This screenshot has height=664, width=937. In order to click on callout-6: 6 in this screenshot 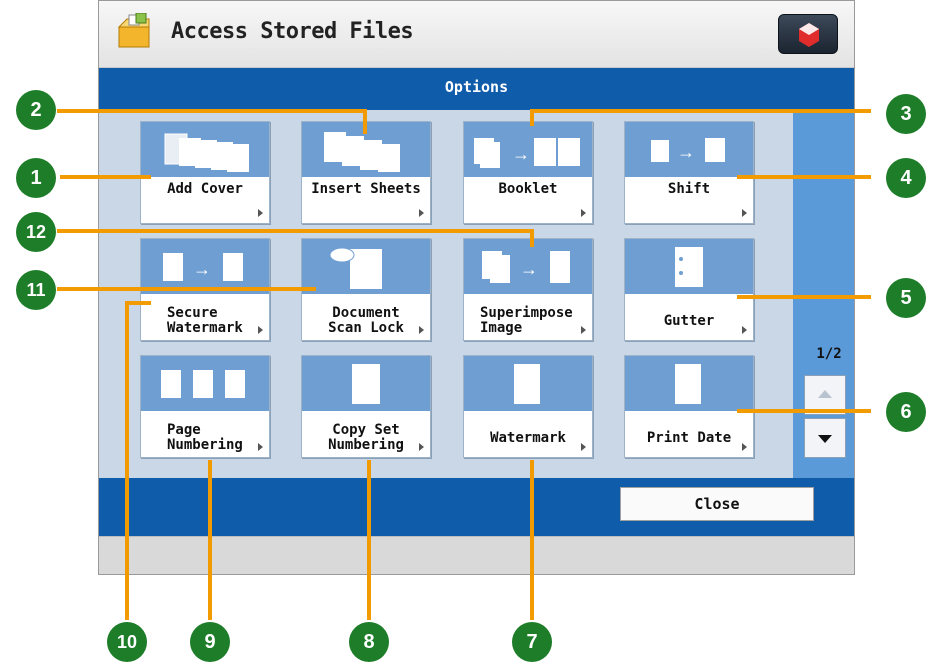, I will do `click(906, 412)`.